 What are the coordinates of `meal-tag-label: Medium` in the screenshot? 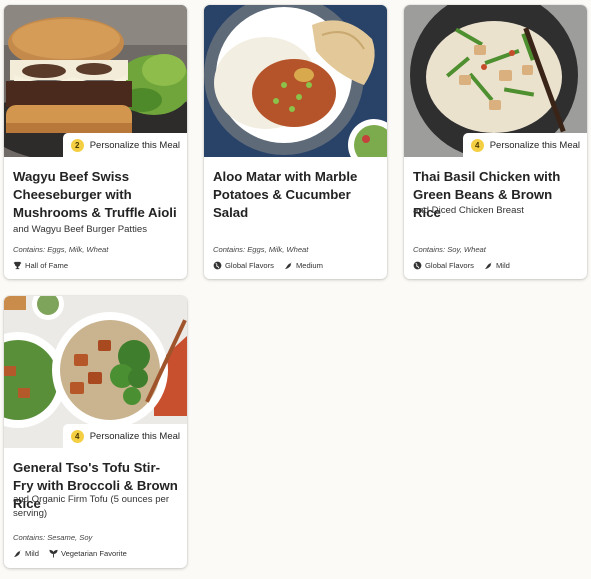 It's located at (309, 265).